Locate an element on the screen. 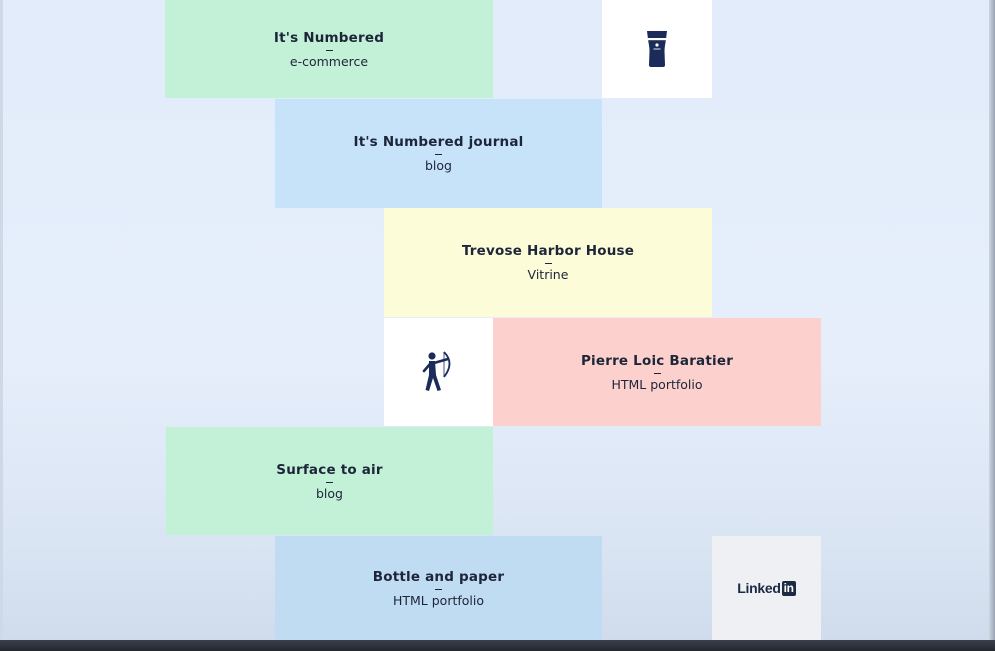  beer-glass-icon is located at coordinates (657, 49).